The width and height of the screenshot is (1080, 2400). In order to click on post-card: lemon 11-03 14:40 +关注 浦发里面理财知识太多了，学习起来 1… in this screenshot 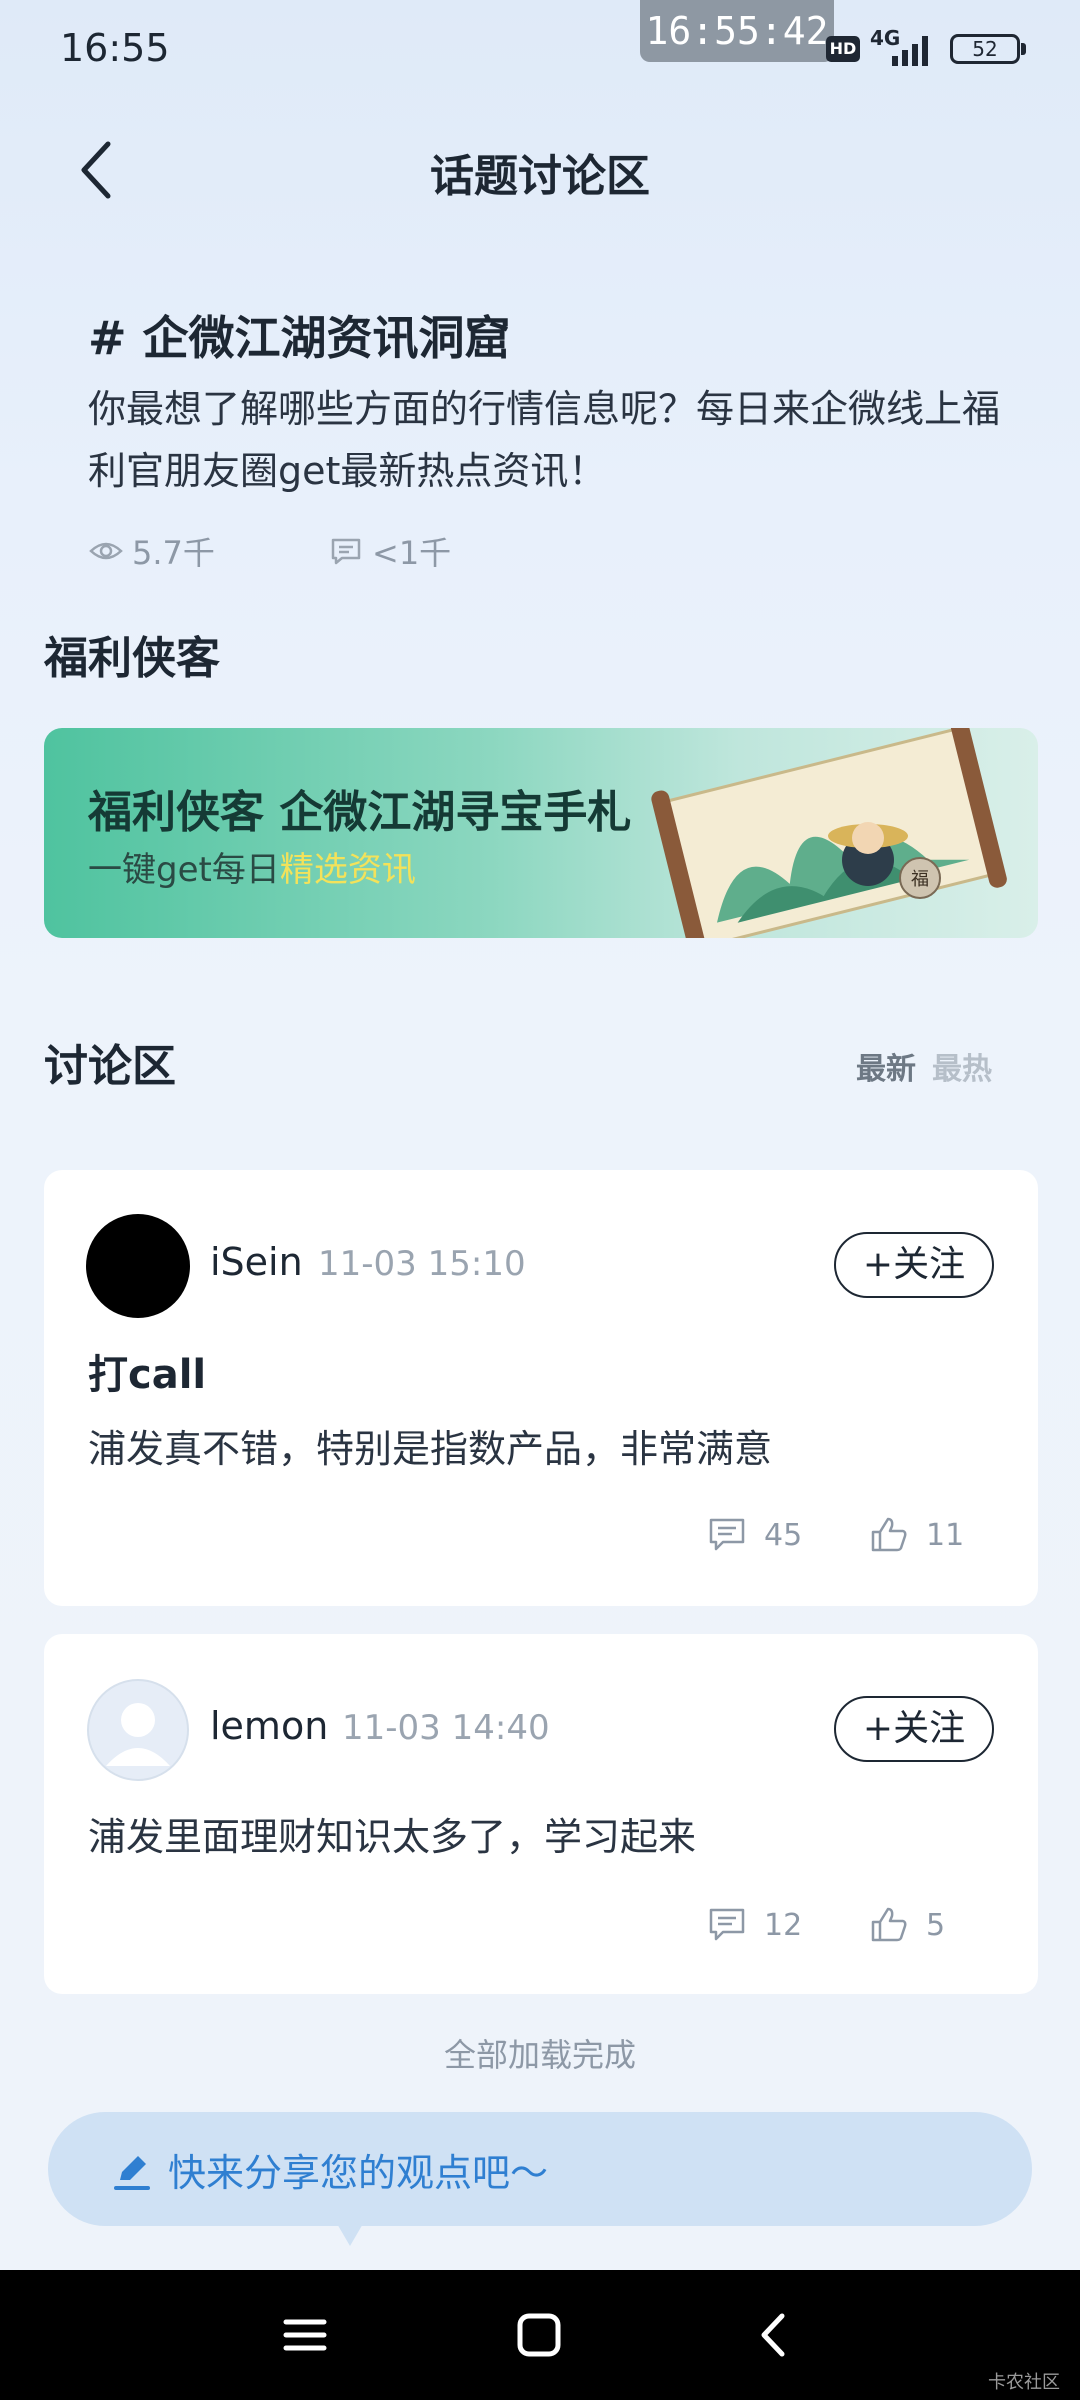, I will do `click(541, 1814)`.